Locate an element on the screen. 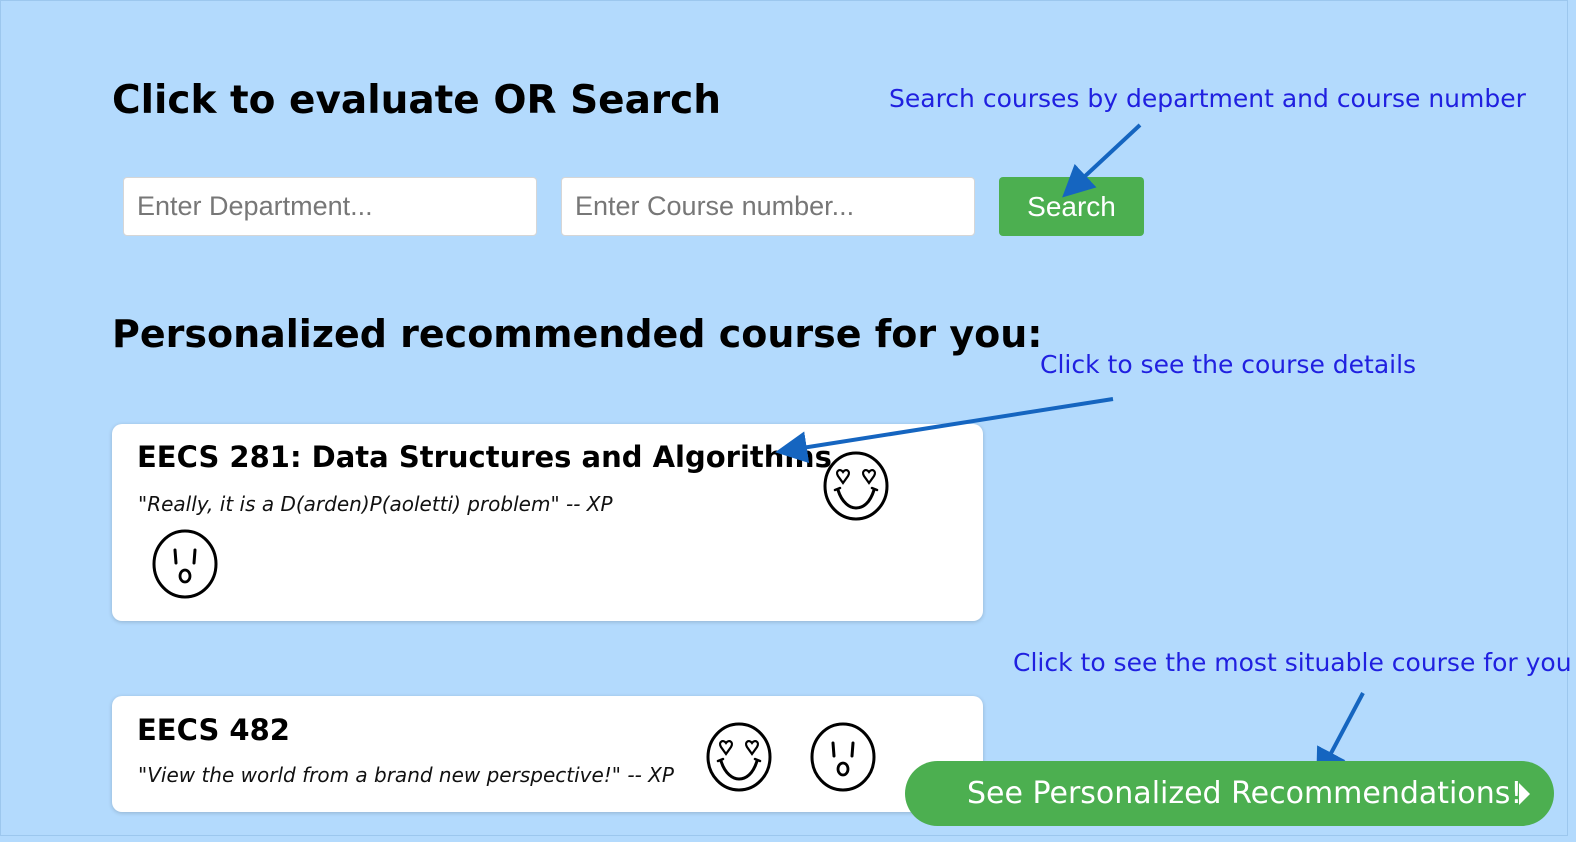  see-recommendations-button: See Personalized Recommendations! is located at coordinates (1229, 793).